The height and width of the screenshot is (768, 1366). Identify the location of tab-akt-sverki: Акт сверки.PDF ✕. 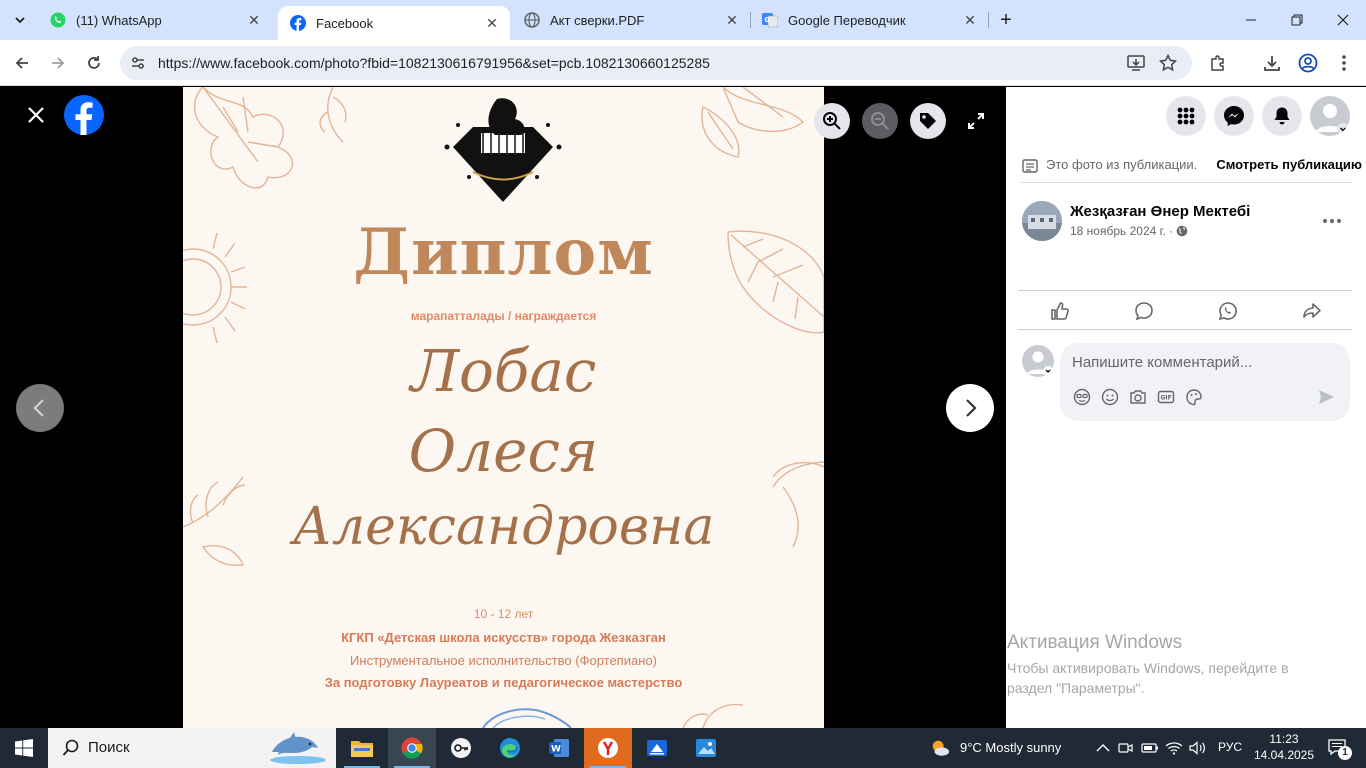
(631, 20).